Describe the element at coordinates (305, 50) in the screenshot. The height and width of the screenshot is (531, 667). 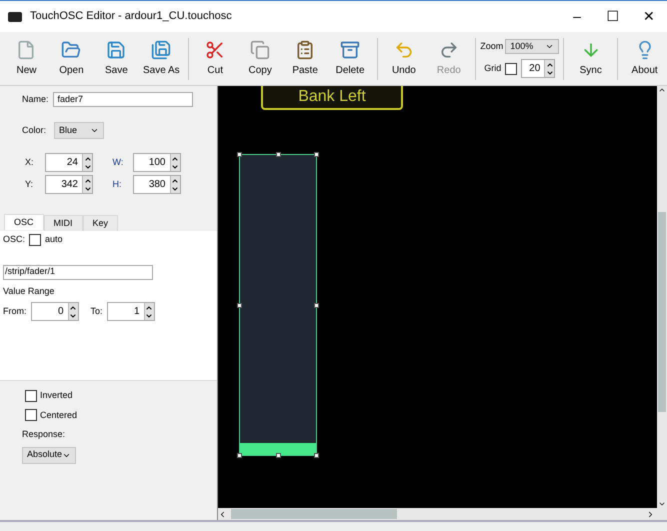
I see `clipboard-icon` at that location.